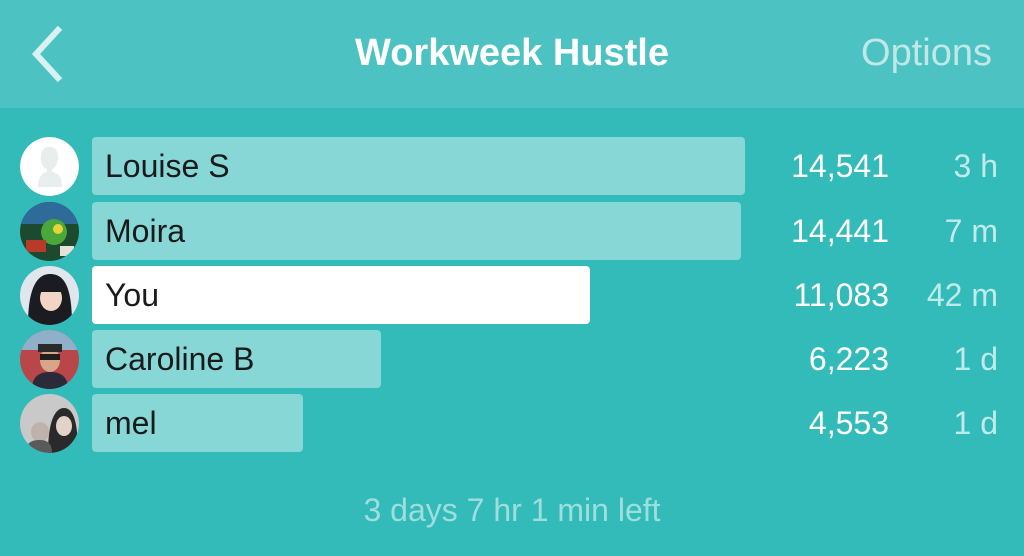  I want to click on leaderboard-row: mel 4,553 1 d, so click(512, 424).